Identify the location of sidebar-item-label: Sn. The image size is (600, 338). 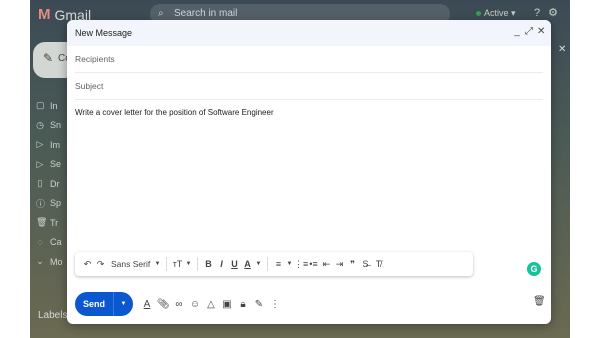
(56, 125).